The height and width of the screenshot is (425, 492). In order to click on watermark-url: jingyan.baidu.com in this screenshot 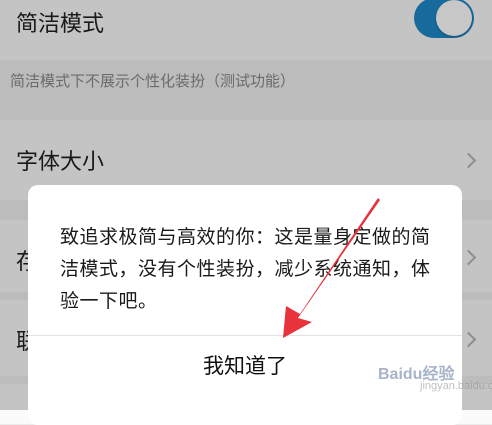, I will do `click(456, 386)`.